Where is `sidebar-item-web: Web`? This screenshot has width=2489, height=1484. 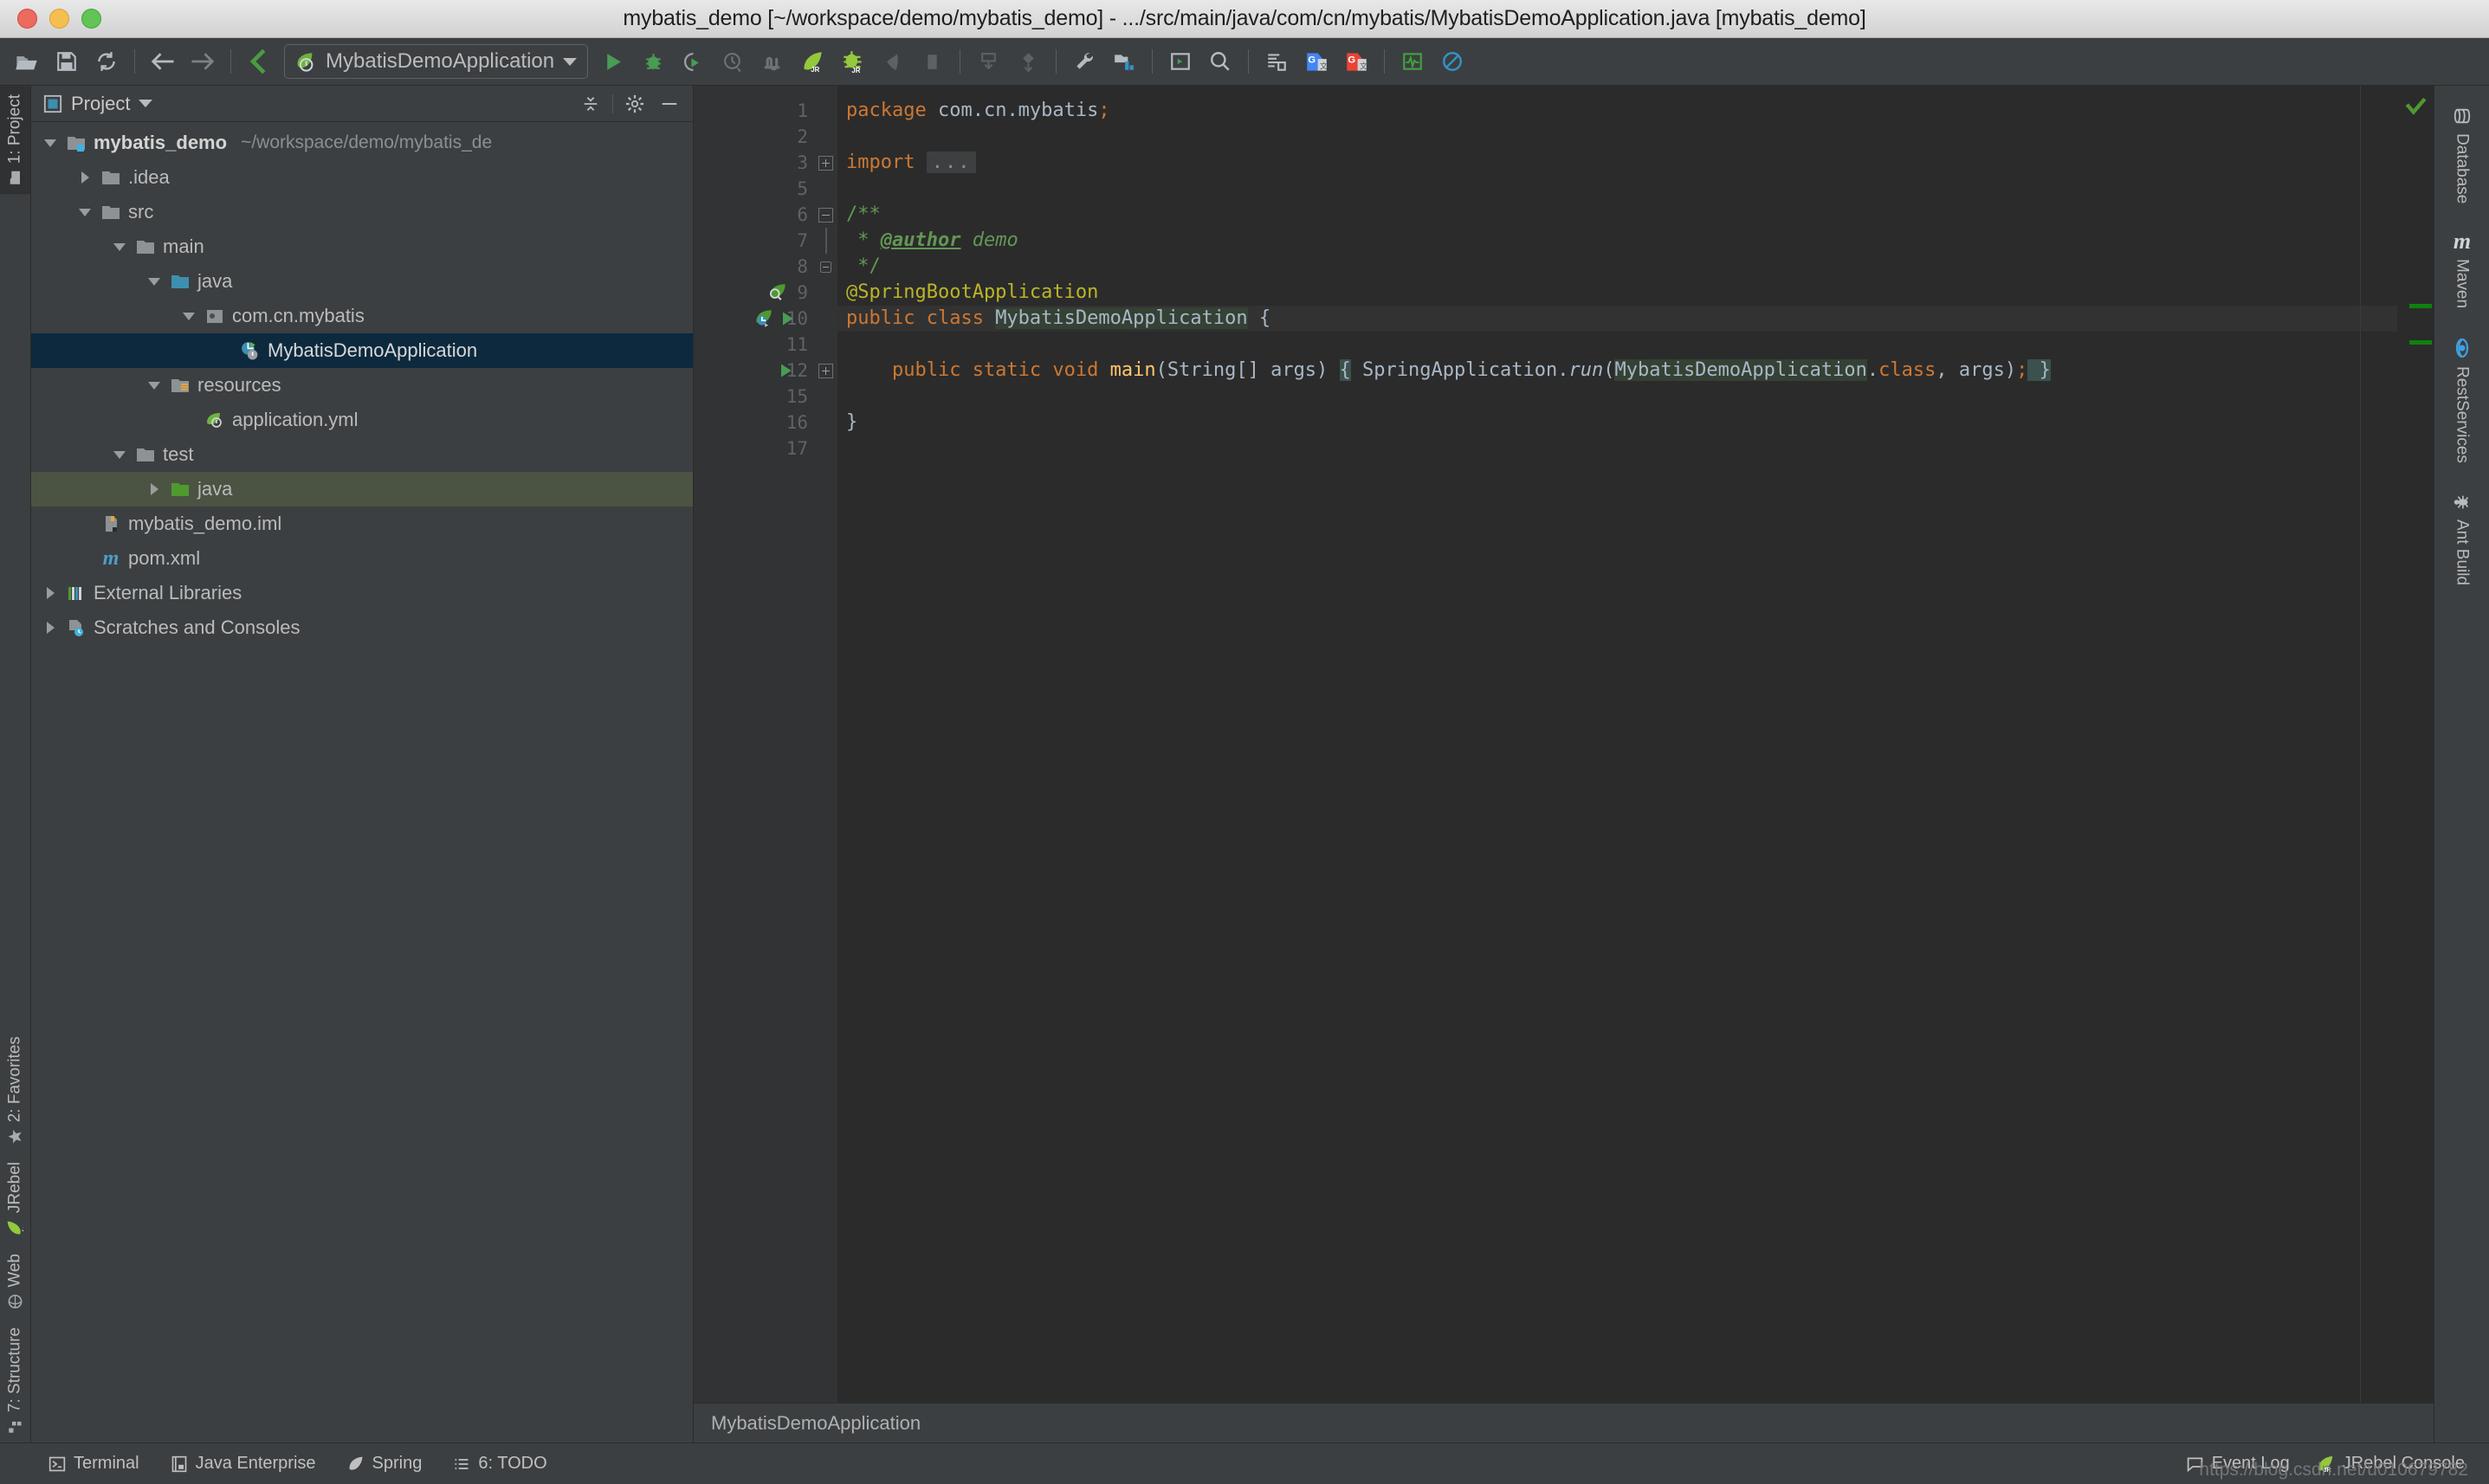 sidebar-item-web: Web is located at coordinates (15, 1282).